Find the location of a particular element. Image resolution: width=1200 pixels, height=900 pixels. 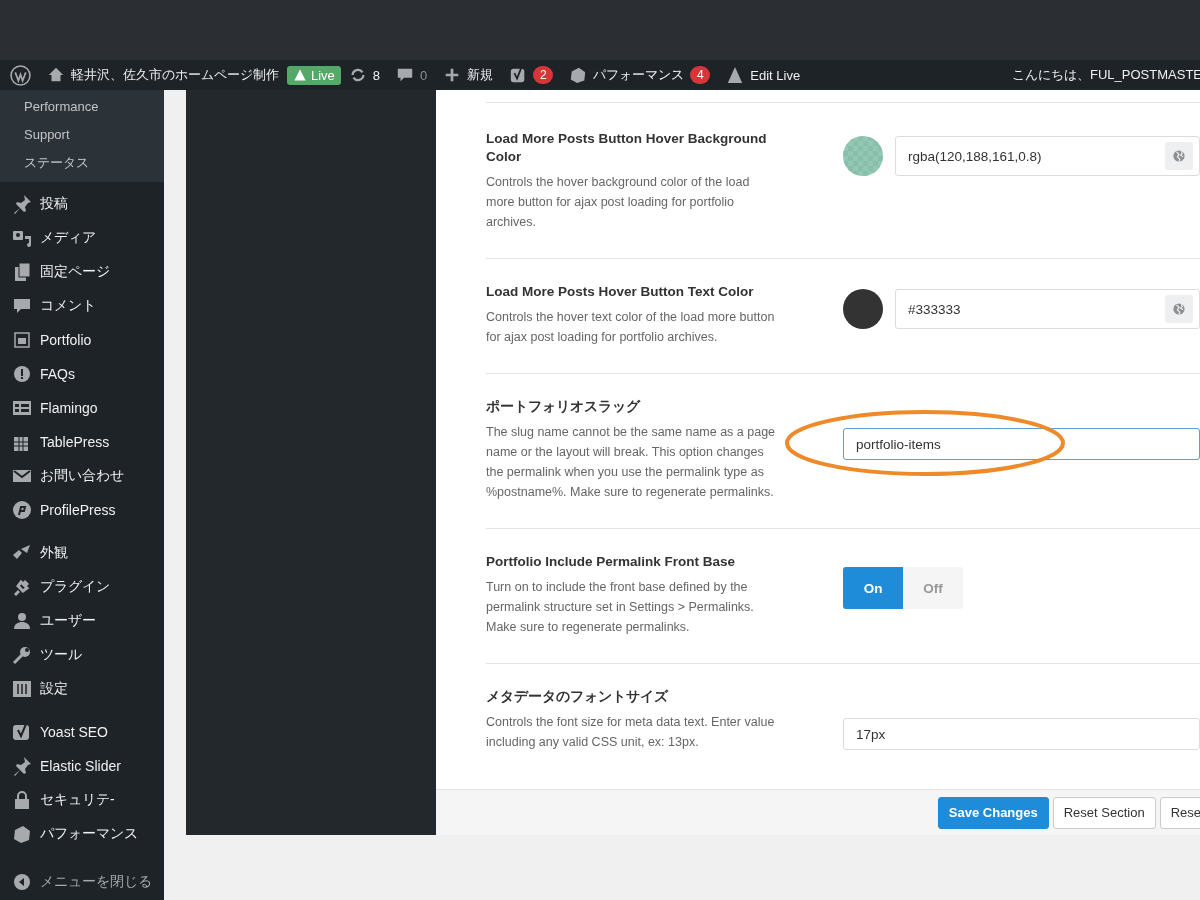

sidebar-item: お問い合わせ is located at coordinates (82, 476).